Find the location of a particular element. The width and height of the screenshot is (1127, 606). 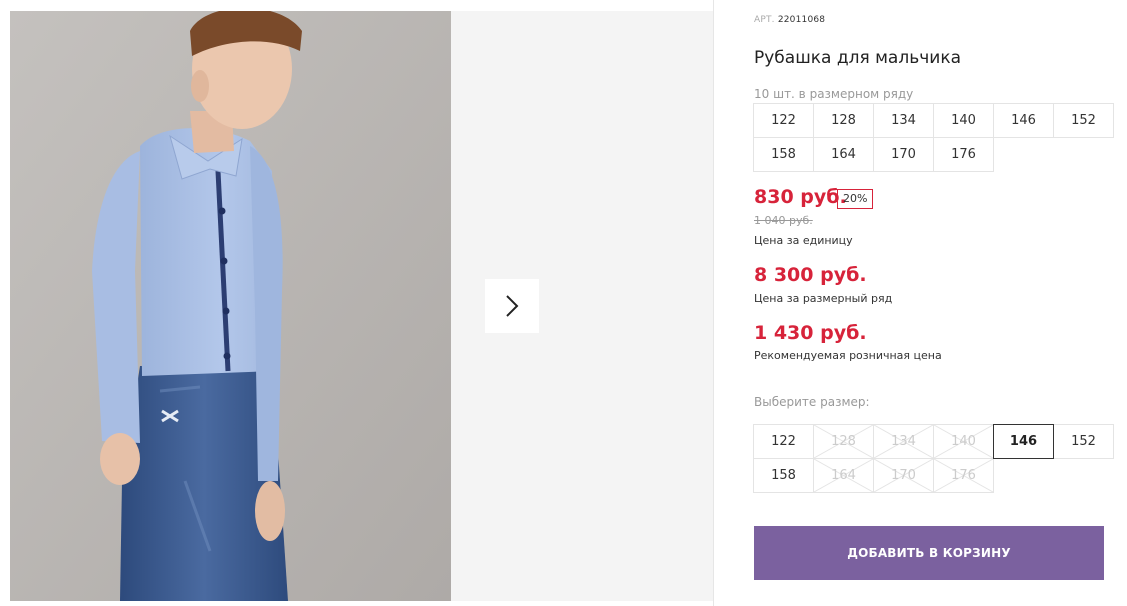

add-to-cart-button: ДОБАВИТЬ В КОРЗИНУ is located at coordinates (929, 553).